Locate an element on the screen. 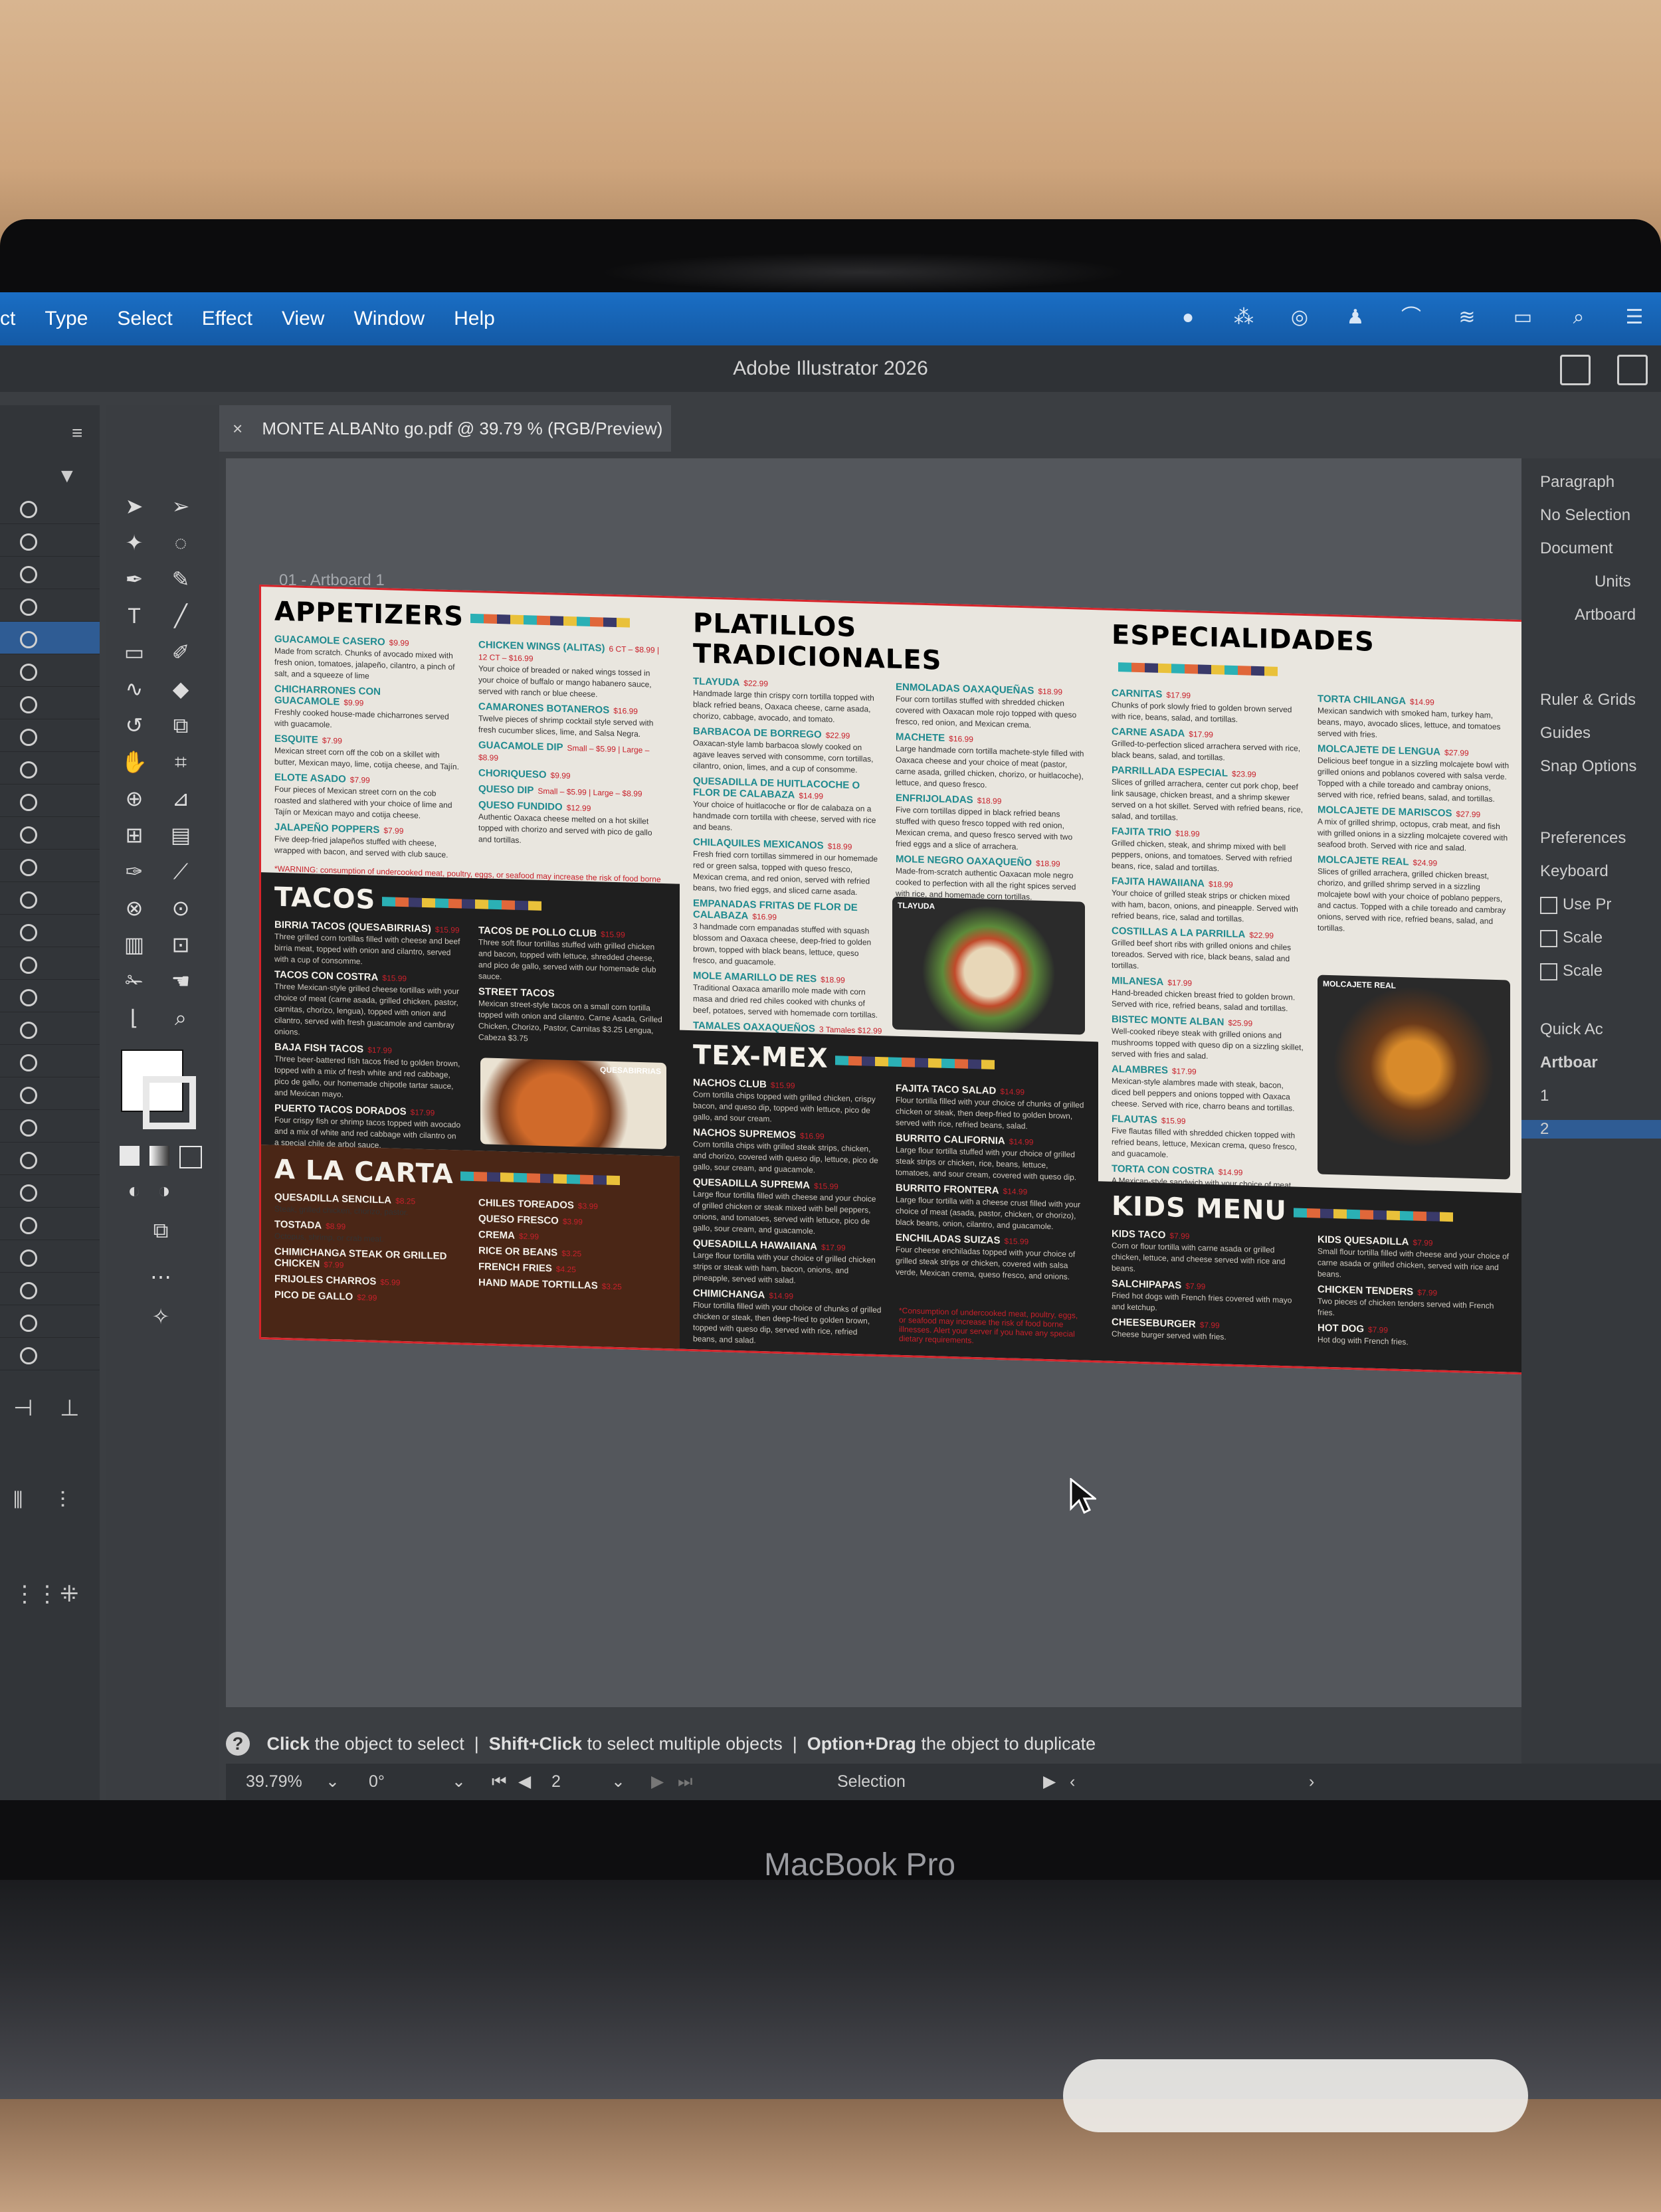 This screenshot has width=1661, height=2212. gradient-tool-icon: ▤ is located at coordinates (180, 835).